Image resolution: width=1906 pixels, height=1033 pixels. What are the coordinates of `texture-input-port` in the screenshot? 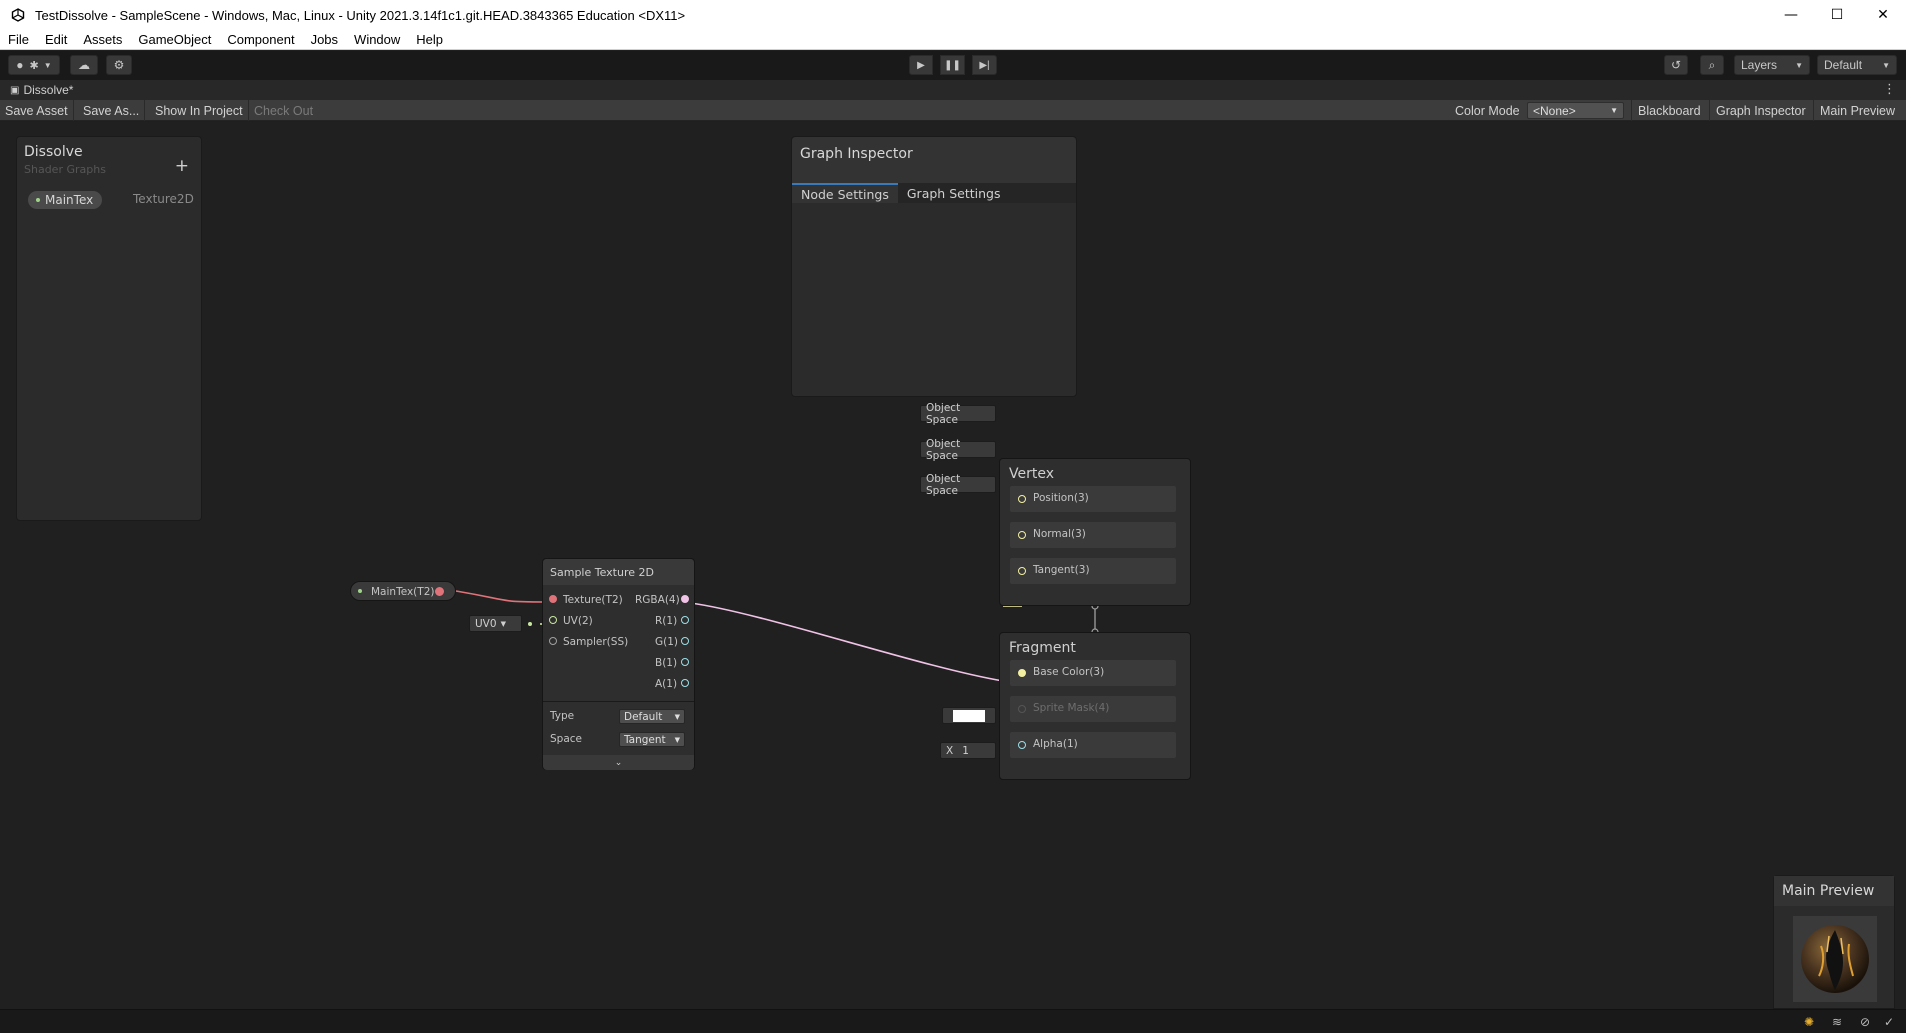 It's located at (553, 599).